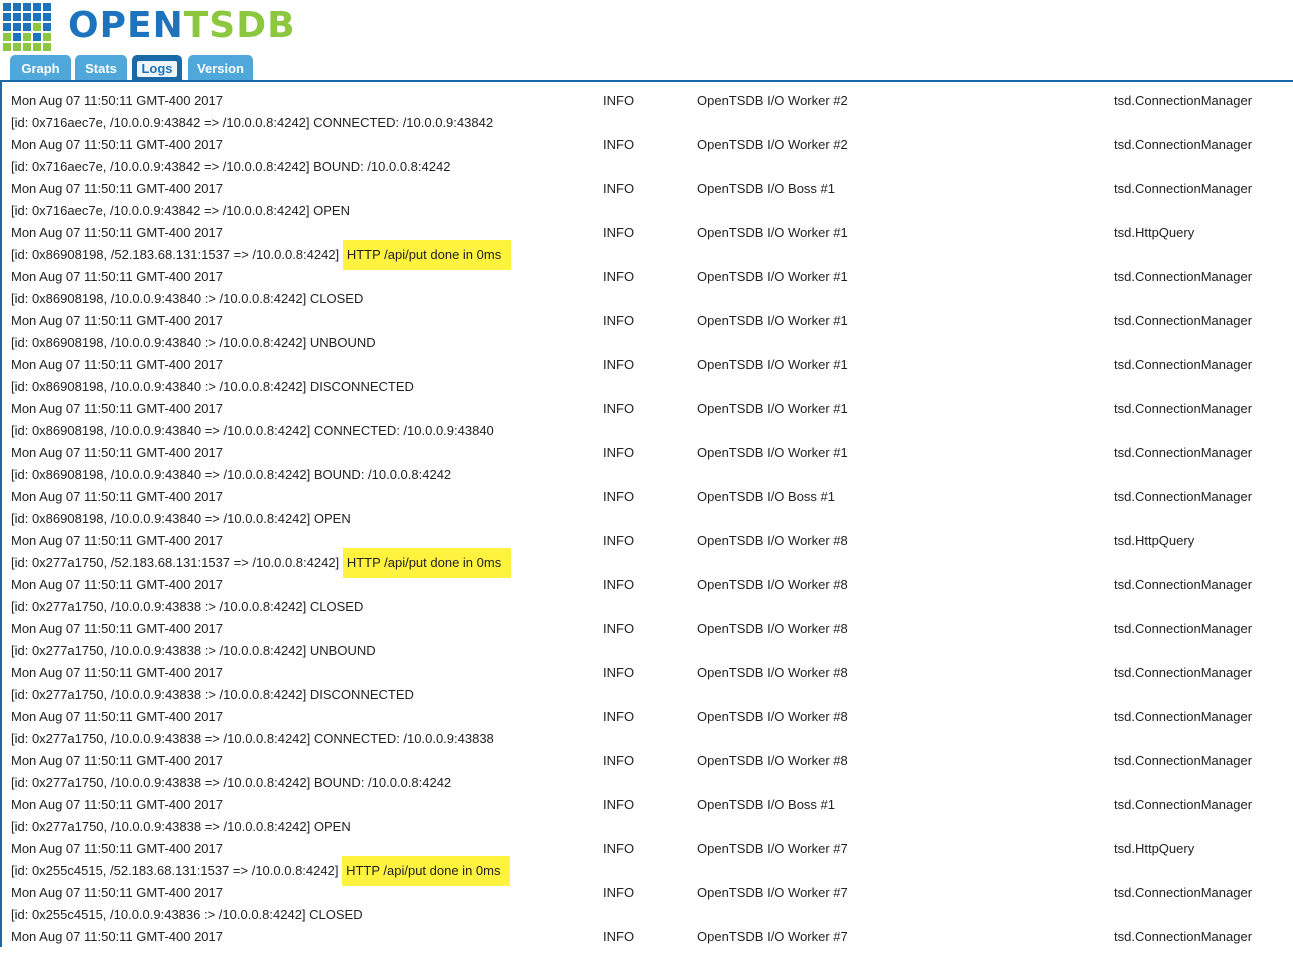 The width and height of the screenshot is (1293, 970). I want to click on header: OPENTSDB Graph Stats Logs Version, so click(646, 41).